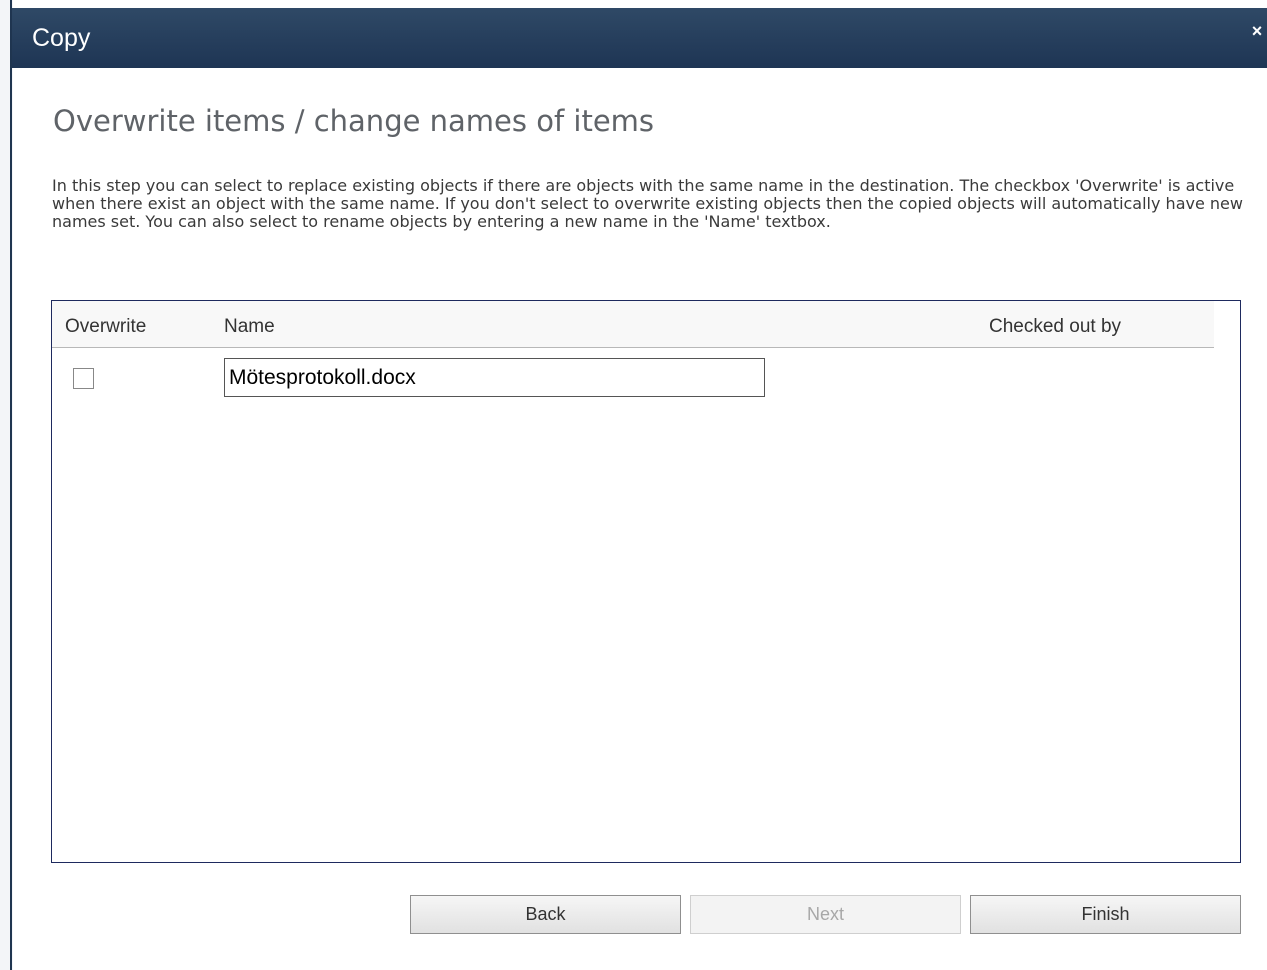  I want to click on table-header: Overwrite Name Checked out by, so click(633, 324).